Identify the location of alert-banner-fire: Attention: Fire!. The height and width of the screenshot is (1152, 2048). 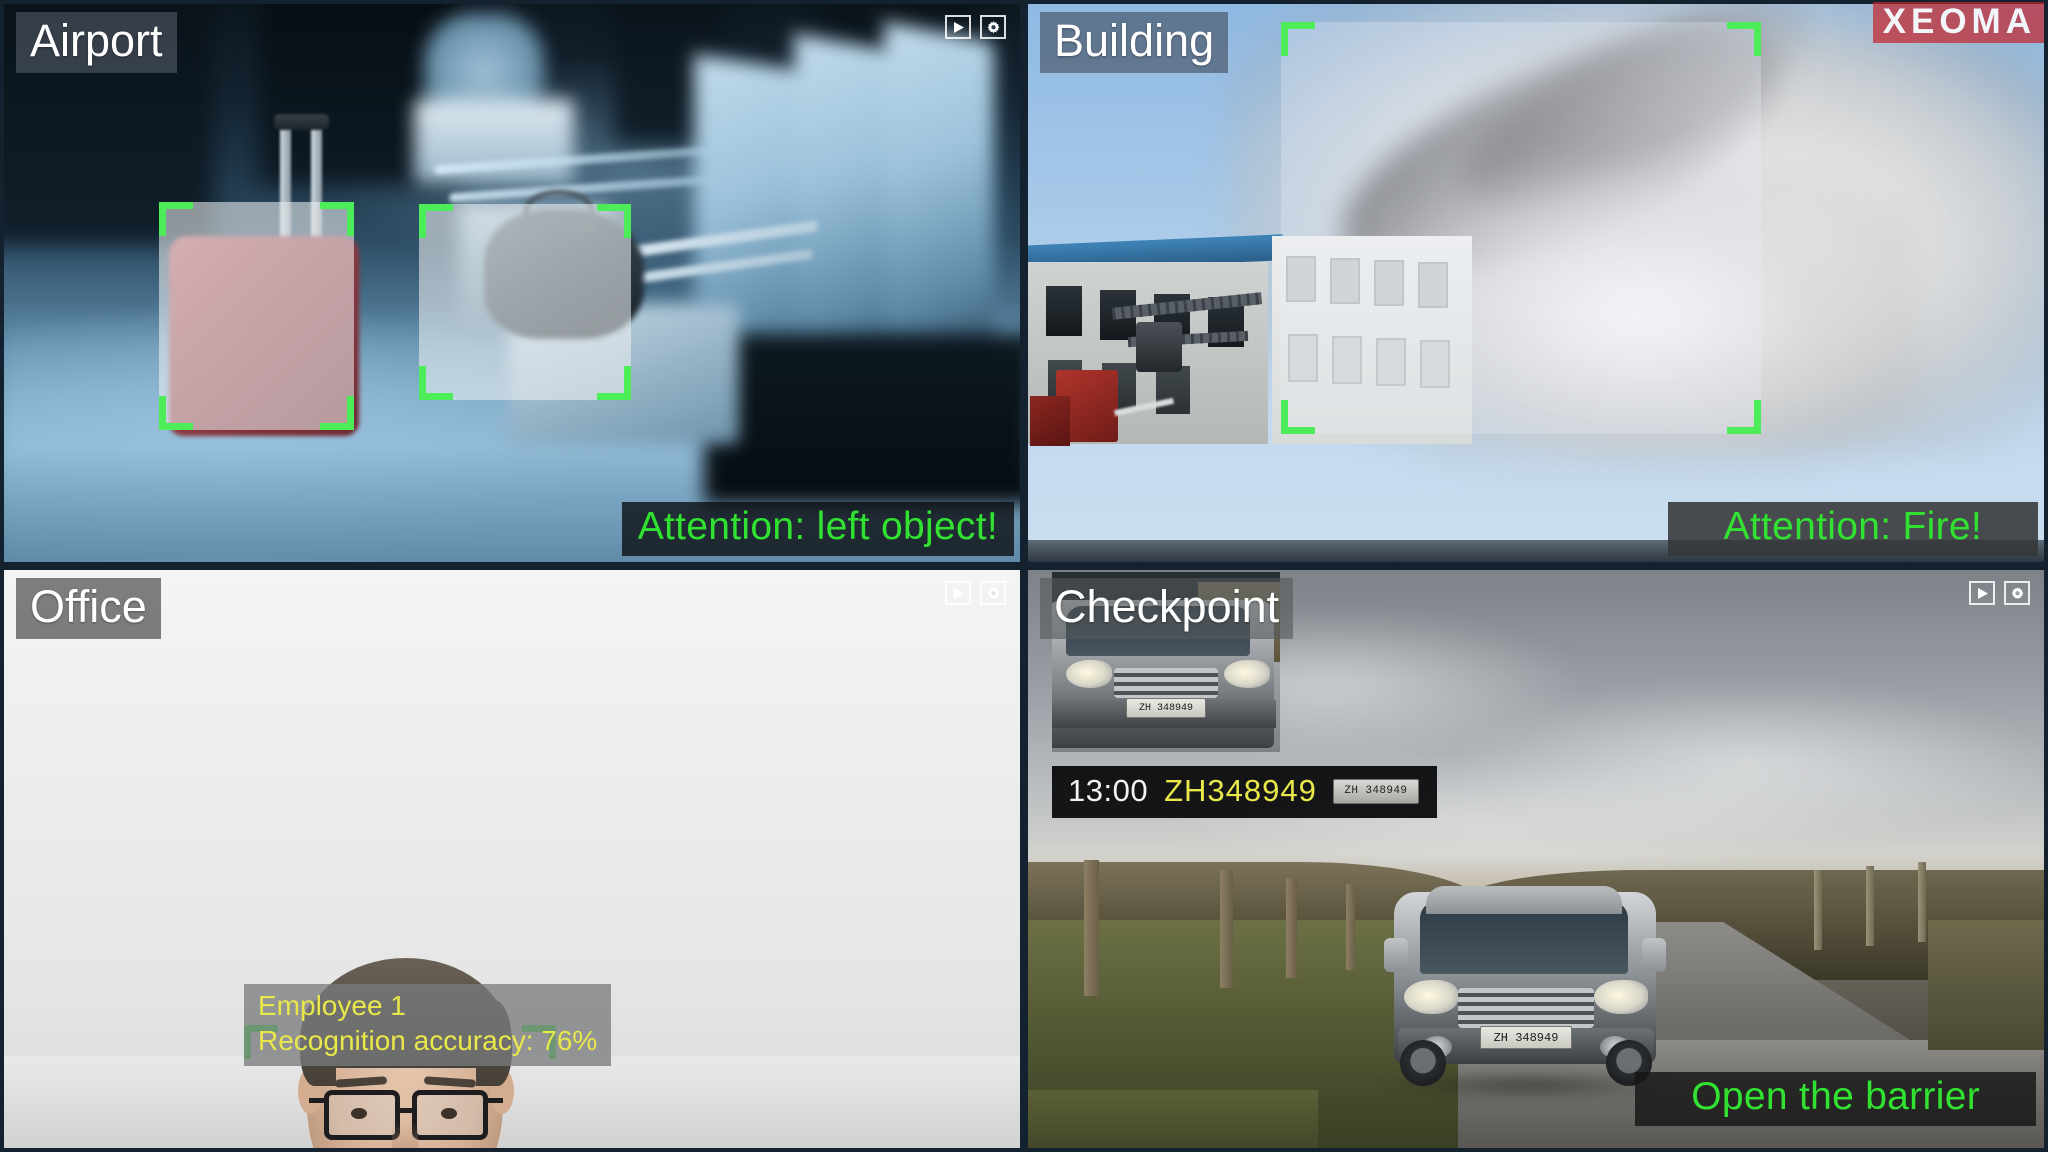
(1852, 528).